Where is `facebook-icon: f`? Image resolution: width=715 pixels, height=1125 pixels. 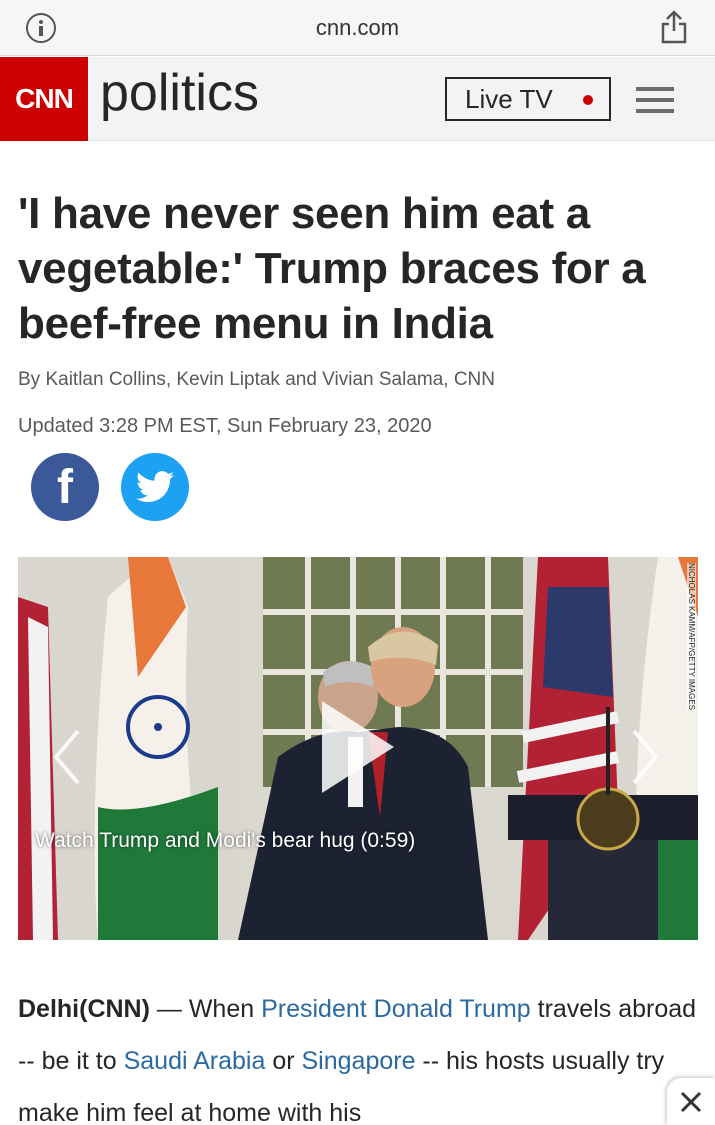
facebook-icon: f is located at coordinates (65, 487).